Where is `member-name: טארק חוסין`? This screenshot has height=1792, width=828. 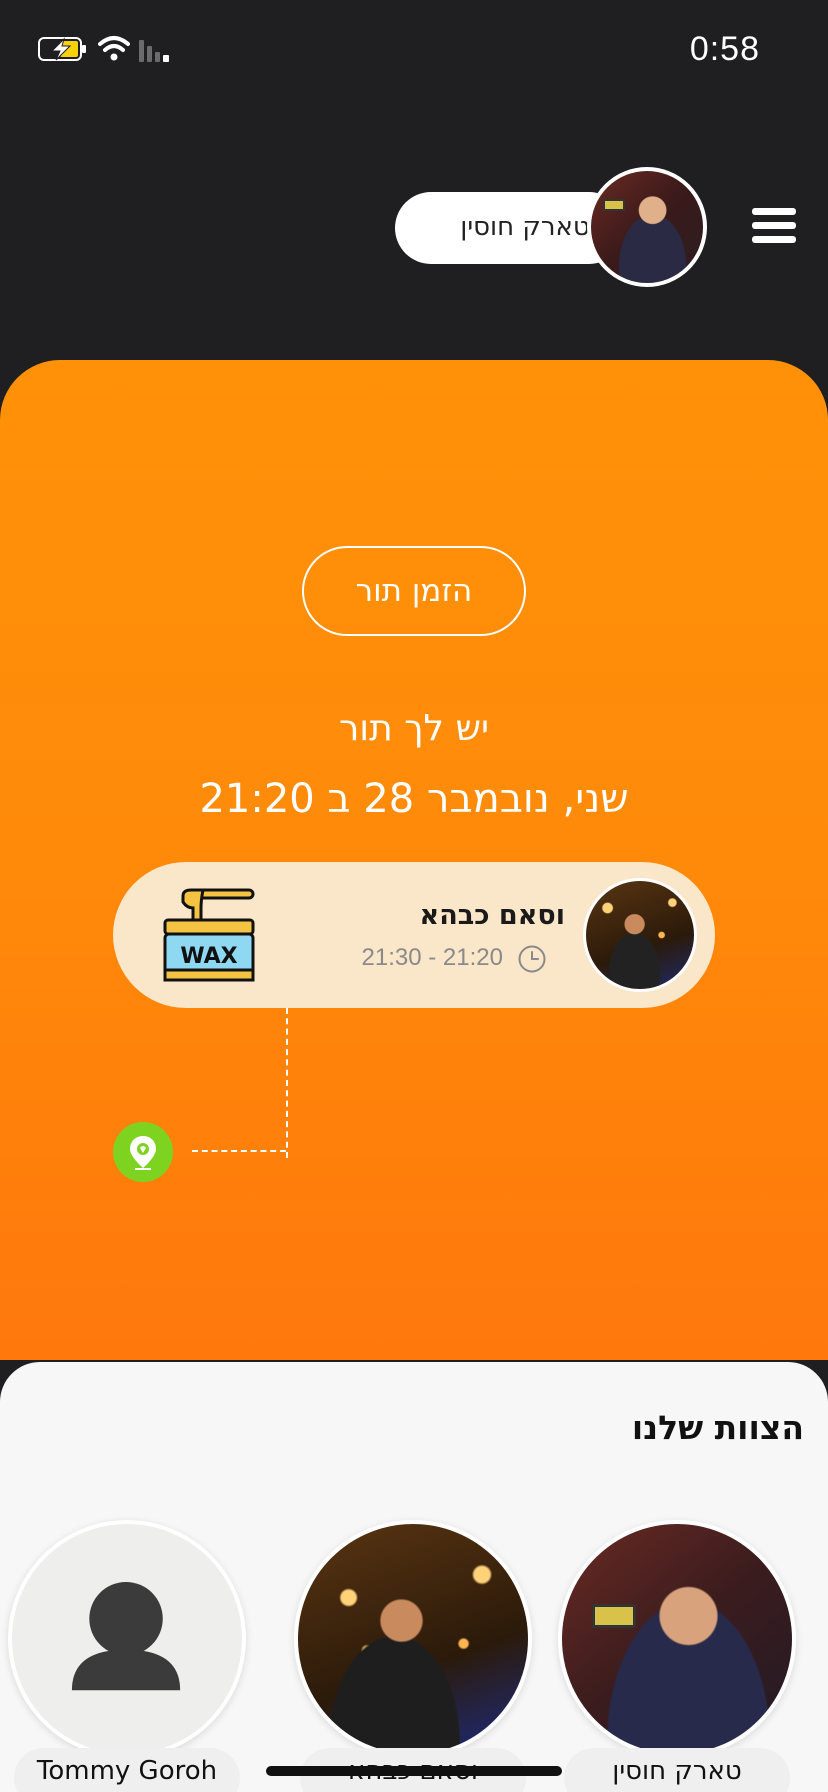 member-name: טארק חוסין is located at coordinates (677, 1771).